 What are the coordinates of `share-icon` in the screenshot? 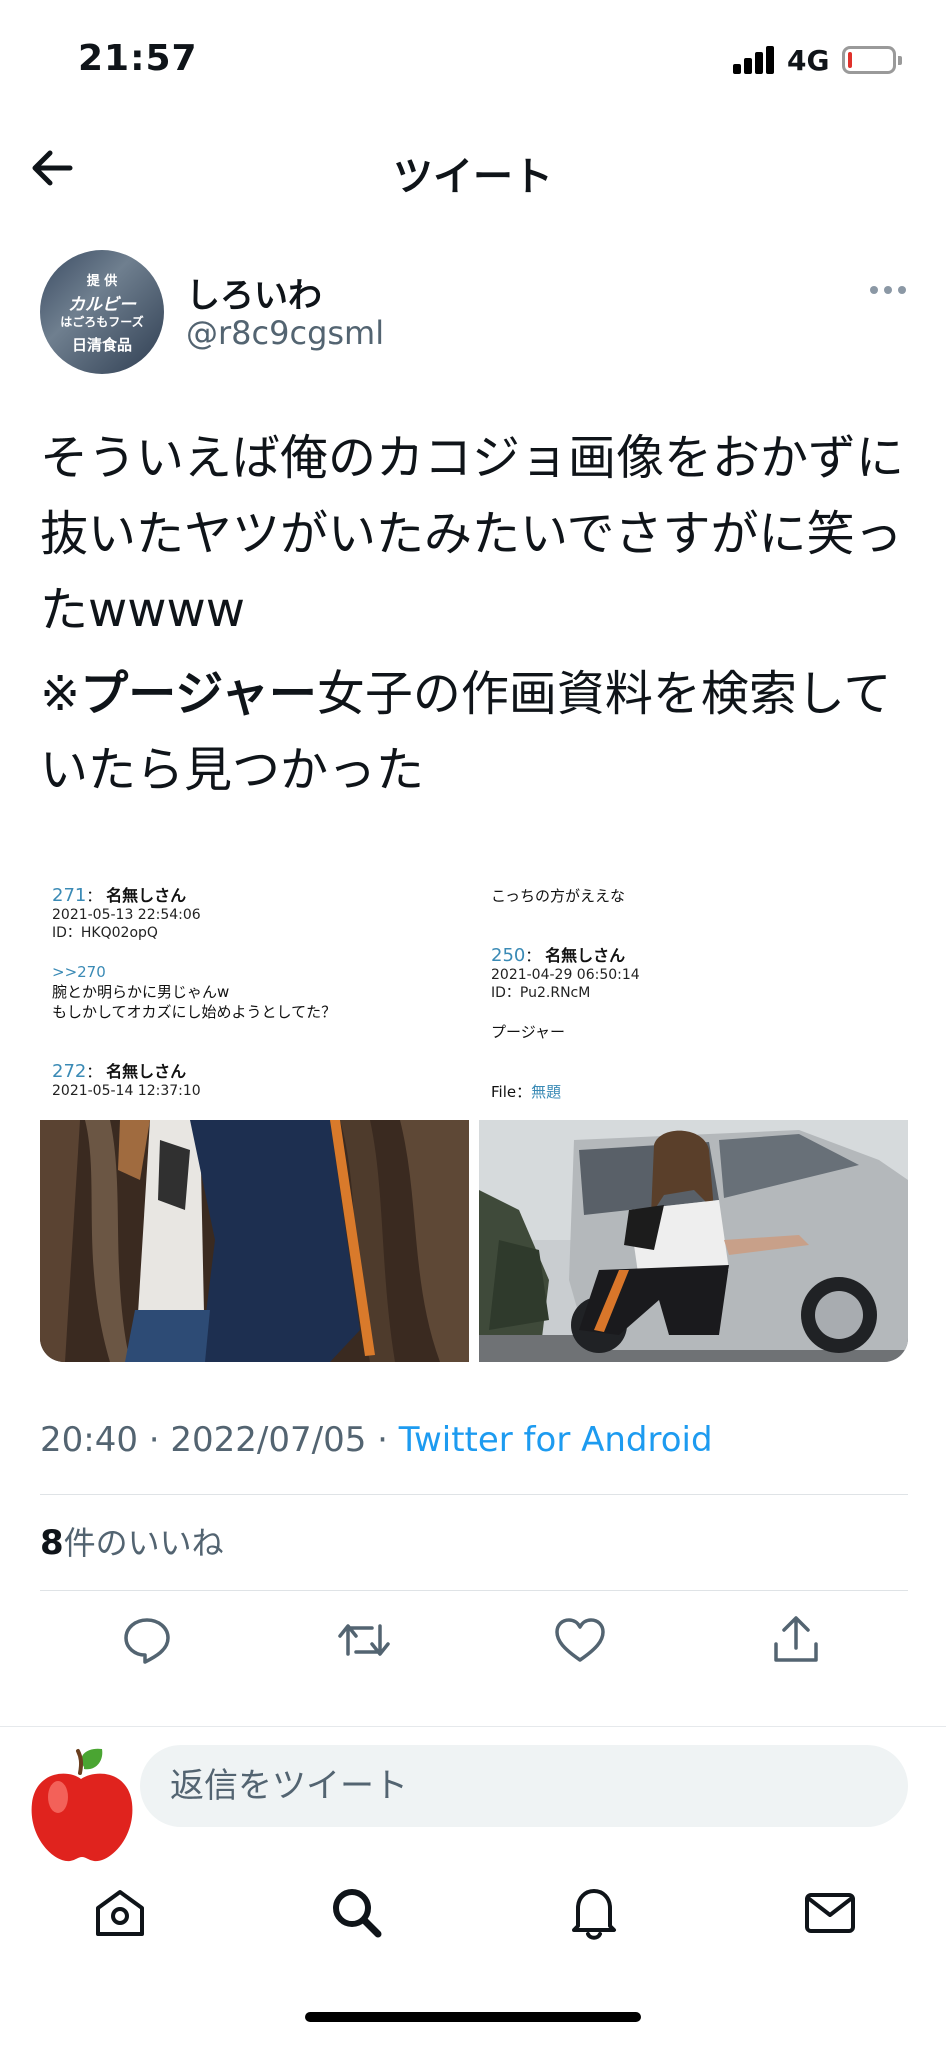 It's located at (796, 1640).